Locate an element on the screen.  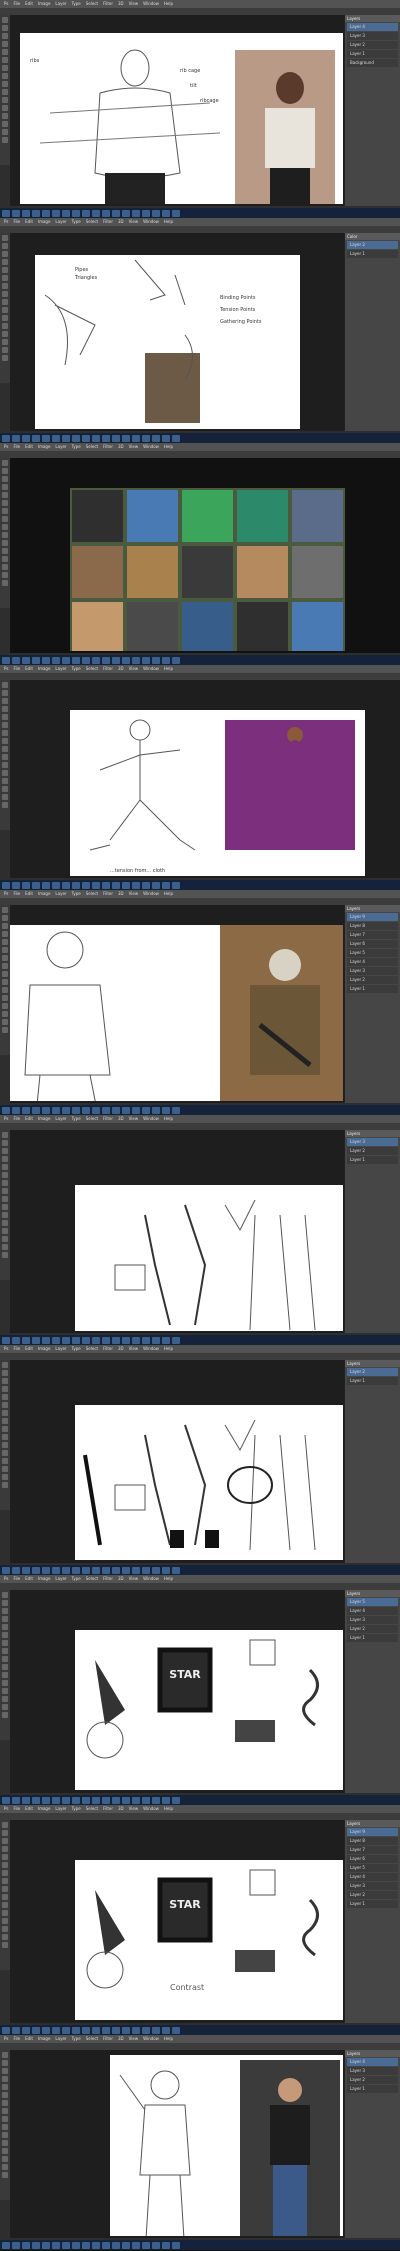
layer-row: Layer 6 is located at coordinates (372, 944).